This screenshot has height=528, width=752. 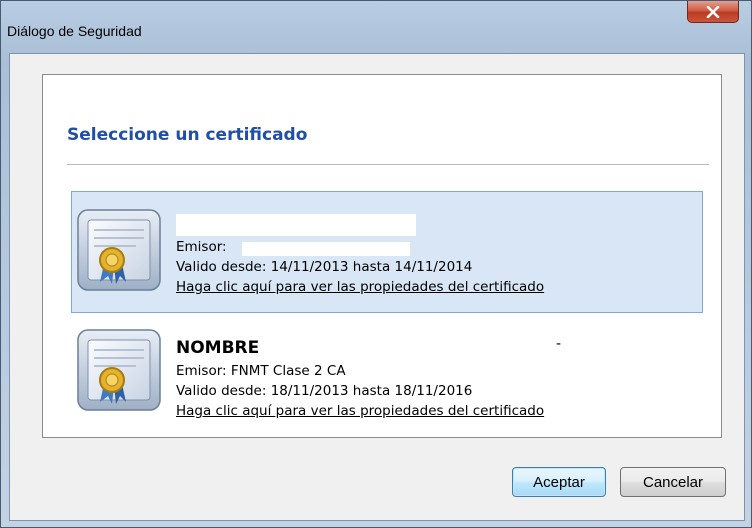 What do you see at coordinates (218, 348) in the screenshot?
I see `certificate-name: NOMBRE` at bounding box center [218, 348].